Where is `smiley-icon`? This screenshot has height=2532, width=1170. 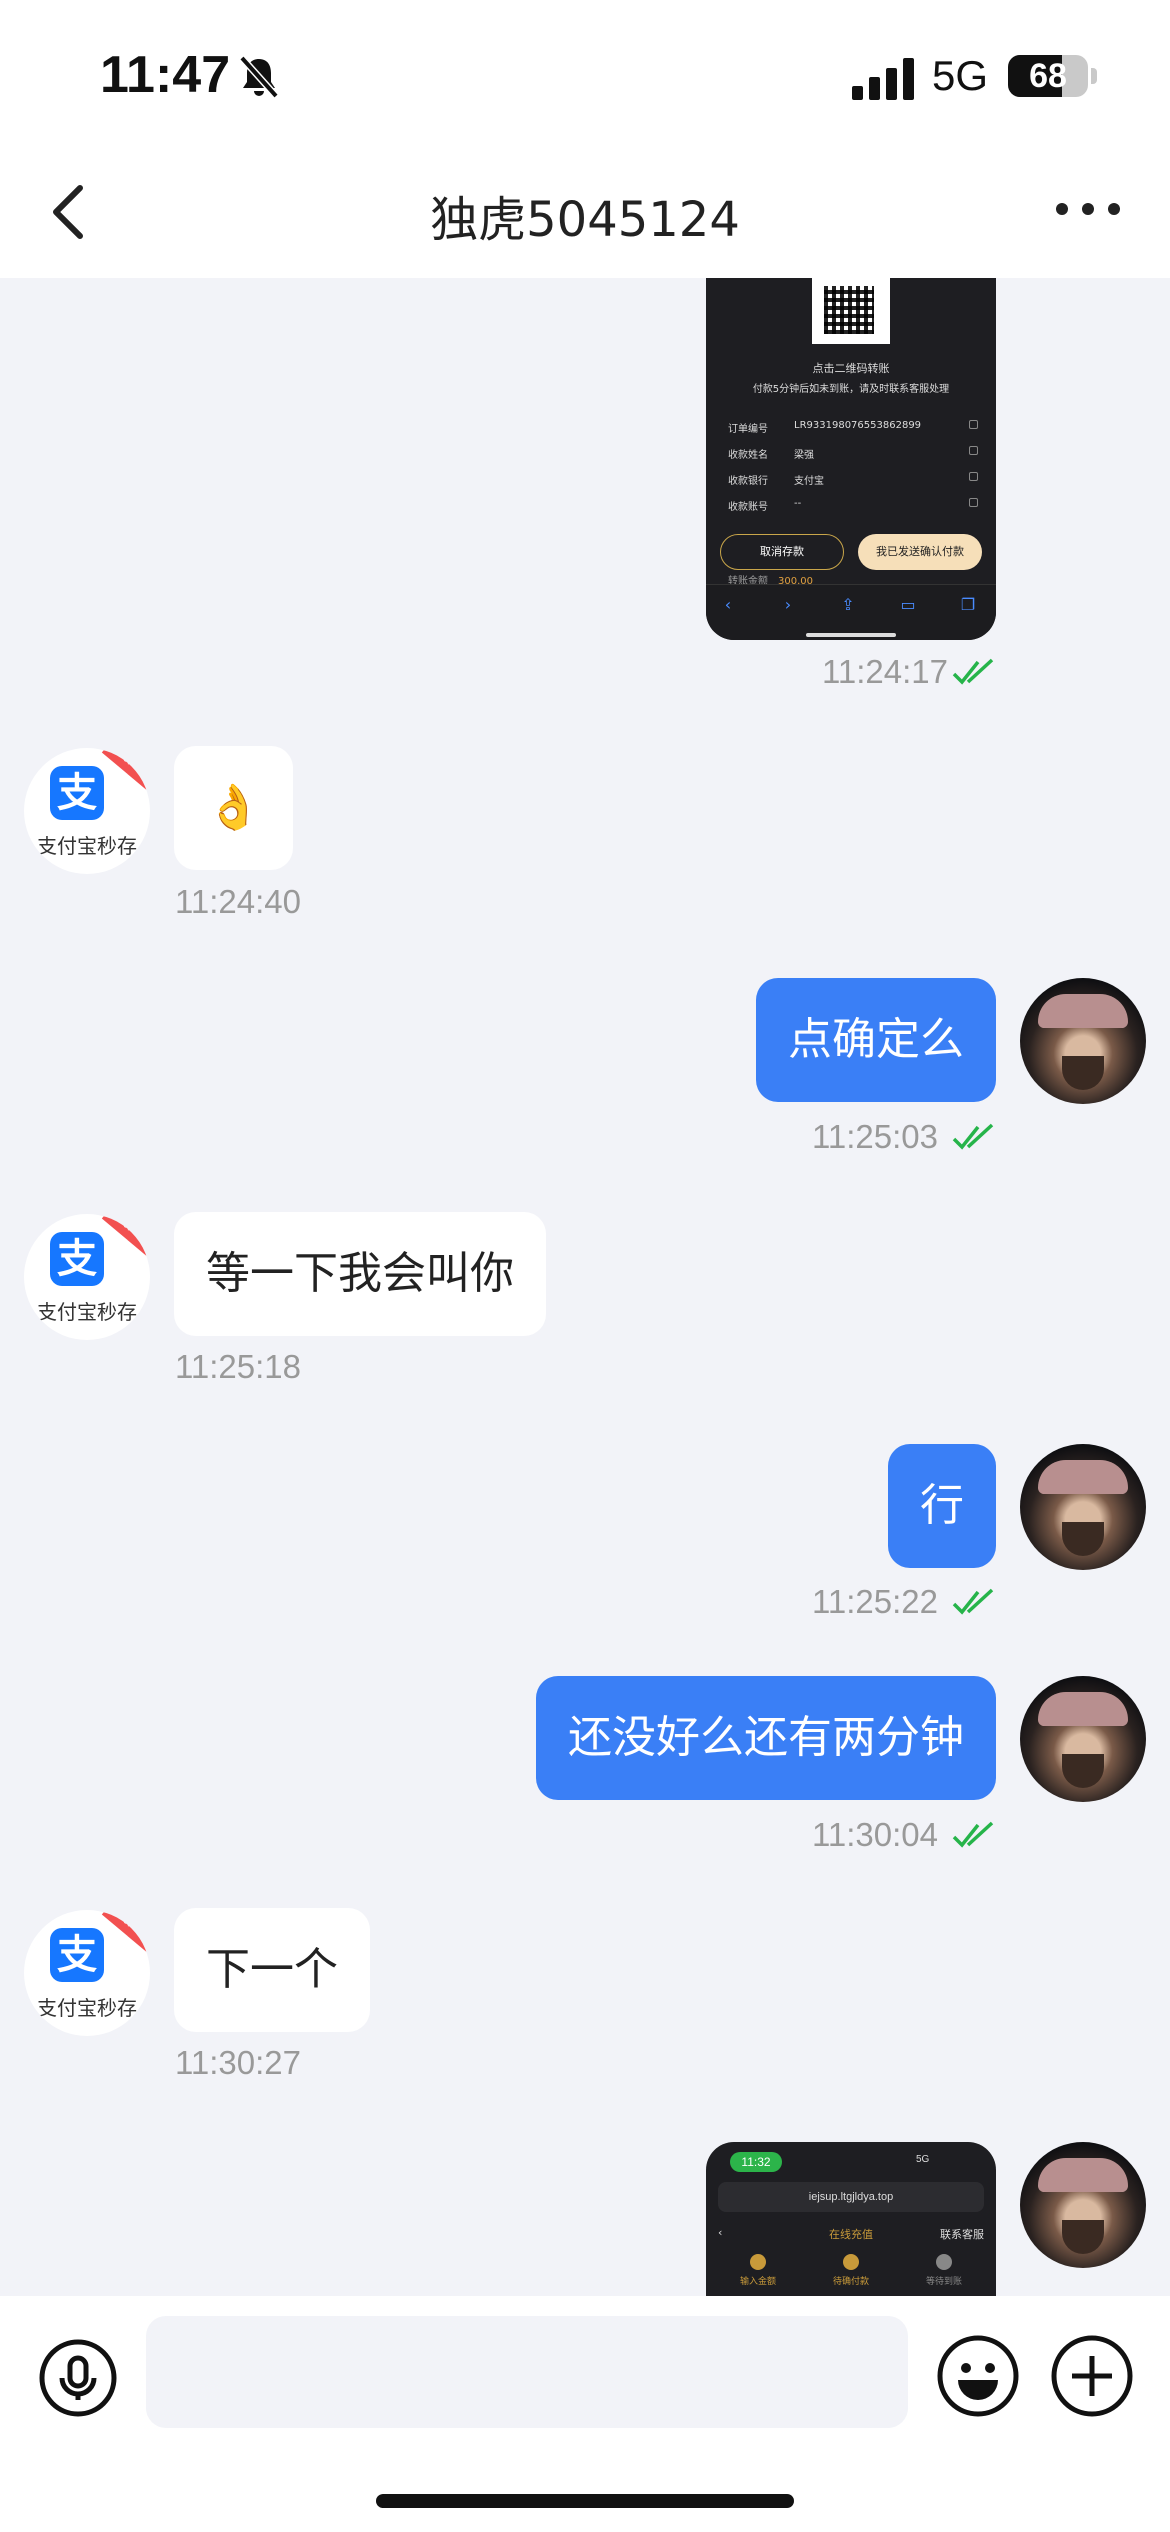 smiley-icon is located at coordinates (978, 2376).